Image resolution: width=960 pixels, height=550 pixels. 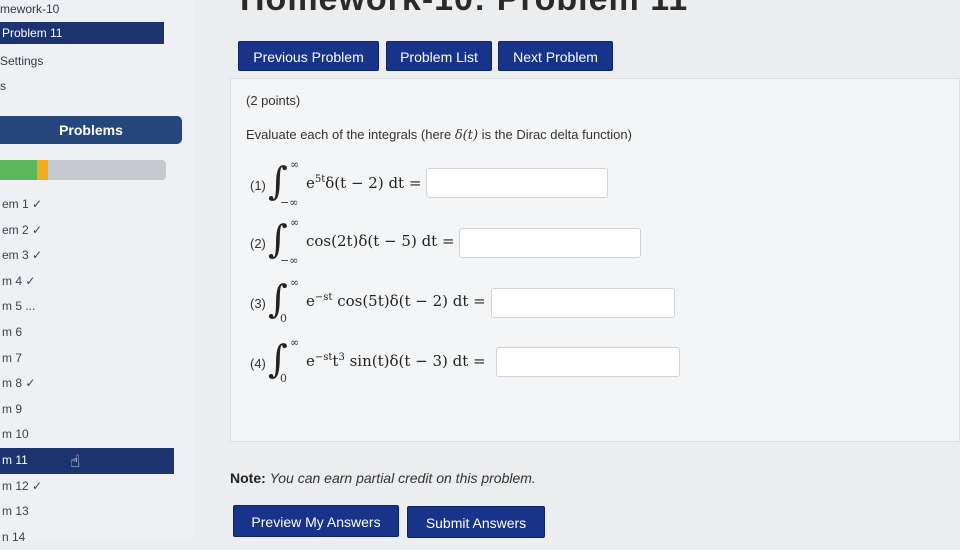 What do you see at coordinates (90, 205) in the screenshot?
I see `sidebar-problem-item: em 1 ✓` at bounding box center [90, 205].